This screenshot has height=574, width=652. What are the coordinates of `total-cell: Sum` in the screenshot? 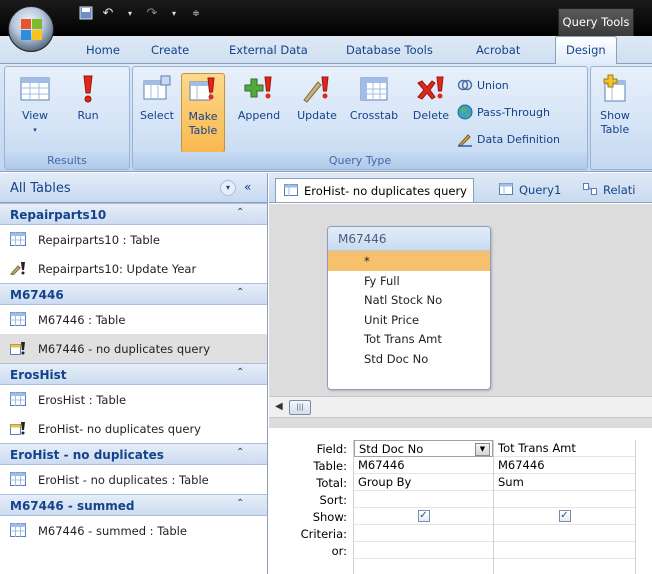 It's located at (564, 482).